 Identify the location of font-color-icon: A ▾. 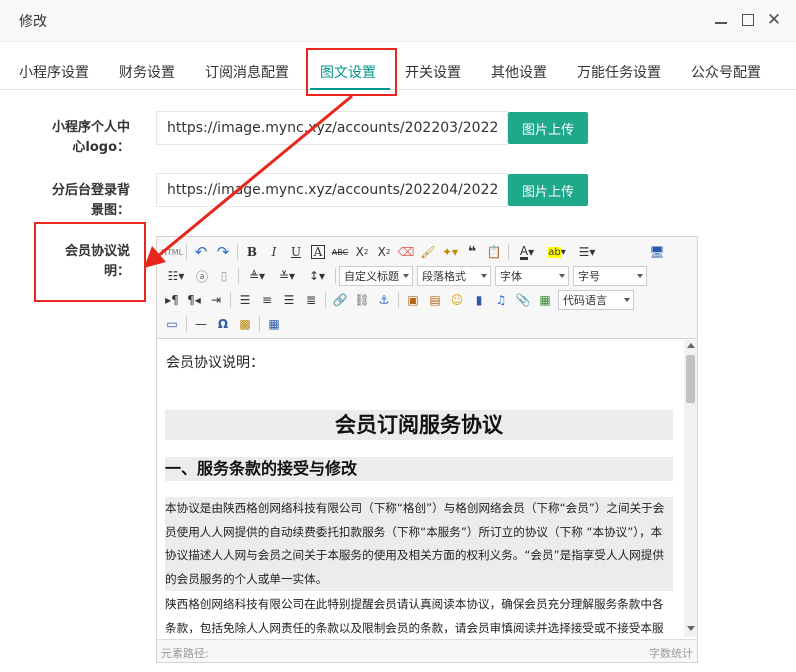
(527, 252).